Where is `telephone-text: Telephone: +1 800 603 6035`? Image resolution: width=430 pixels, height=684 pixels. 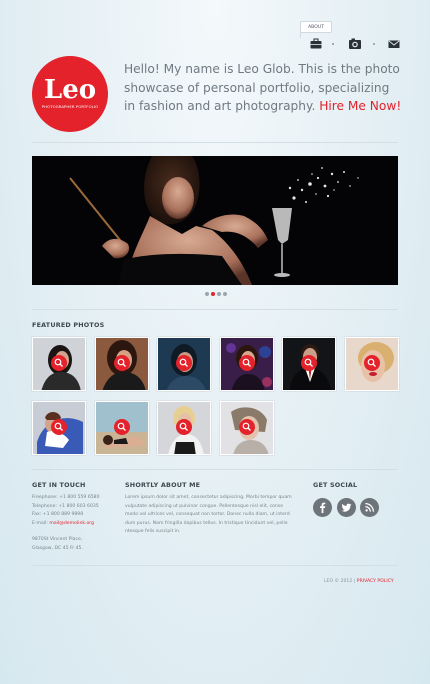
telephone-text: Telephone: +1 800 603 6035 is located at coordinates (65, 506).